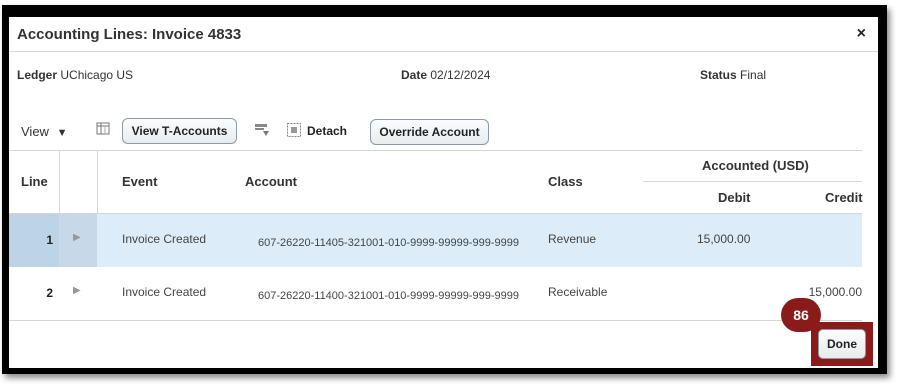 The height and width of the screenshot is (390, 902). Describe the element at coordinates (718, 75) in the screenshot. I see `status-label: Status` at that location.